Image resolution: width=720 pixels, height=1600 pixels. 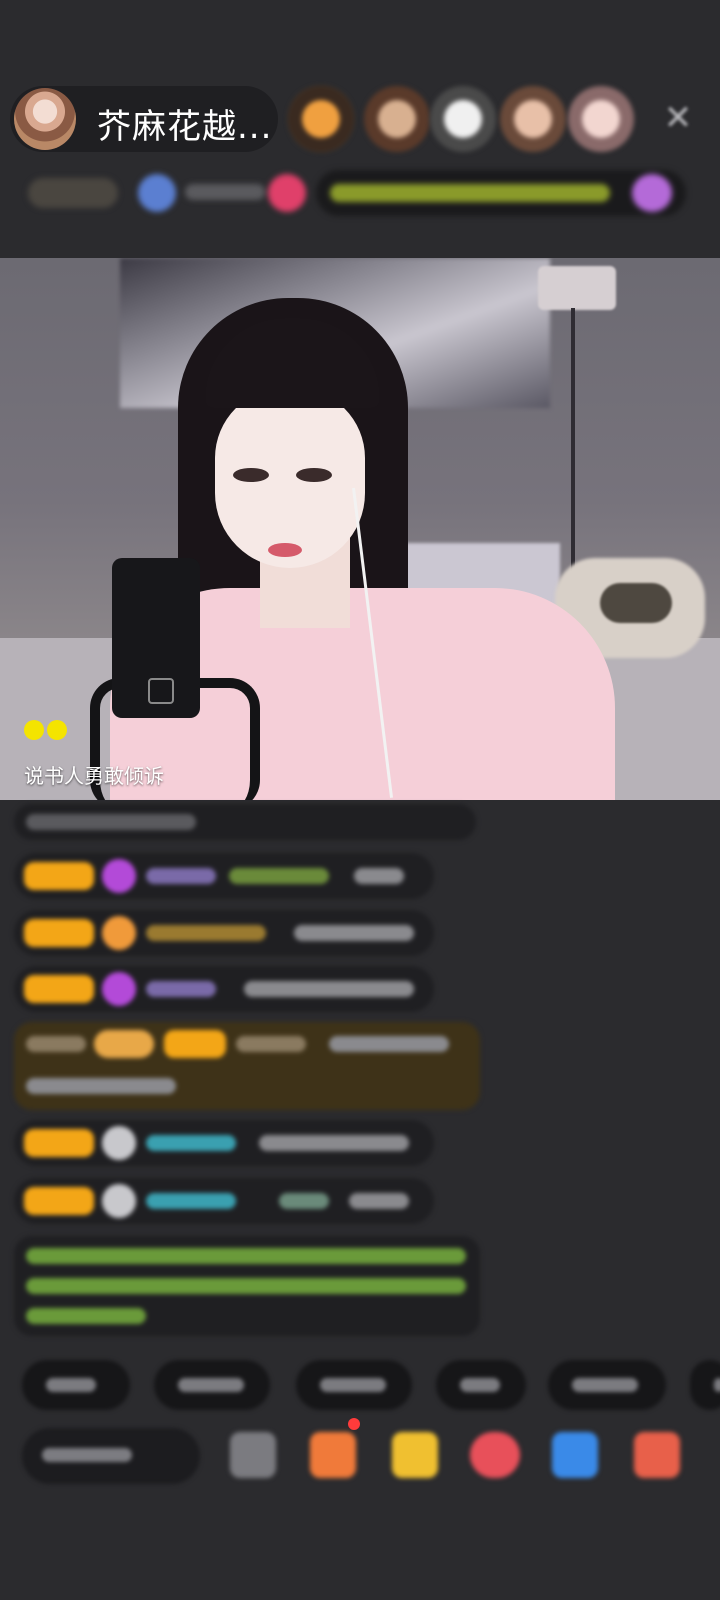 I want to click on gift-box-icon, so click(x=333, y=1455).